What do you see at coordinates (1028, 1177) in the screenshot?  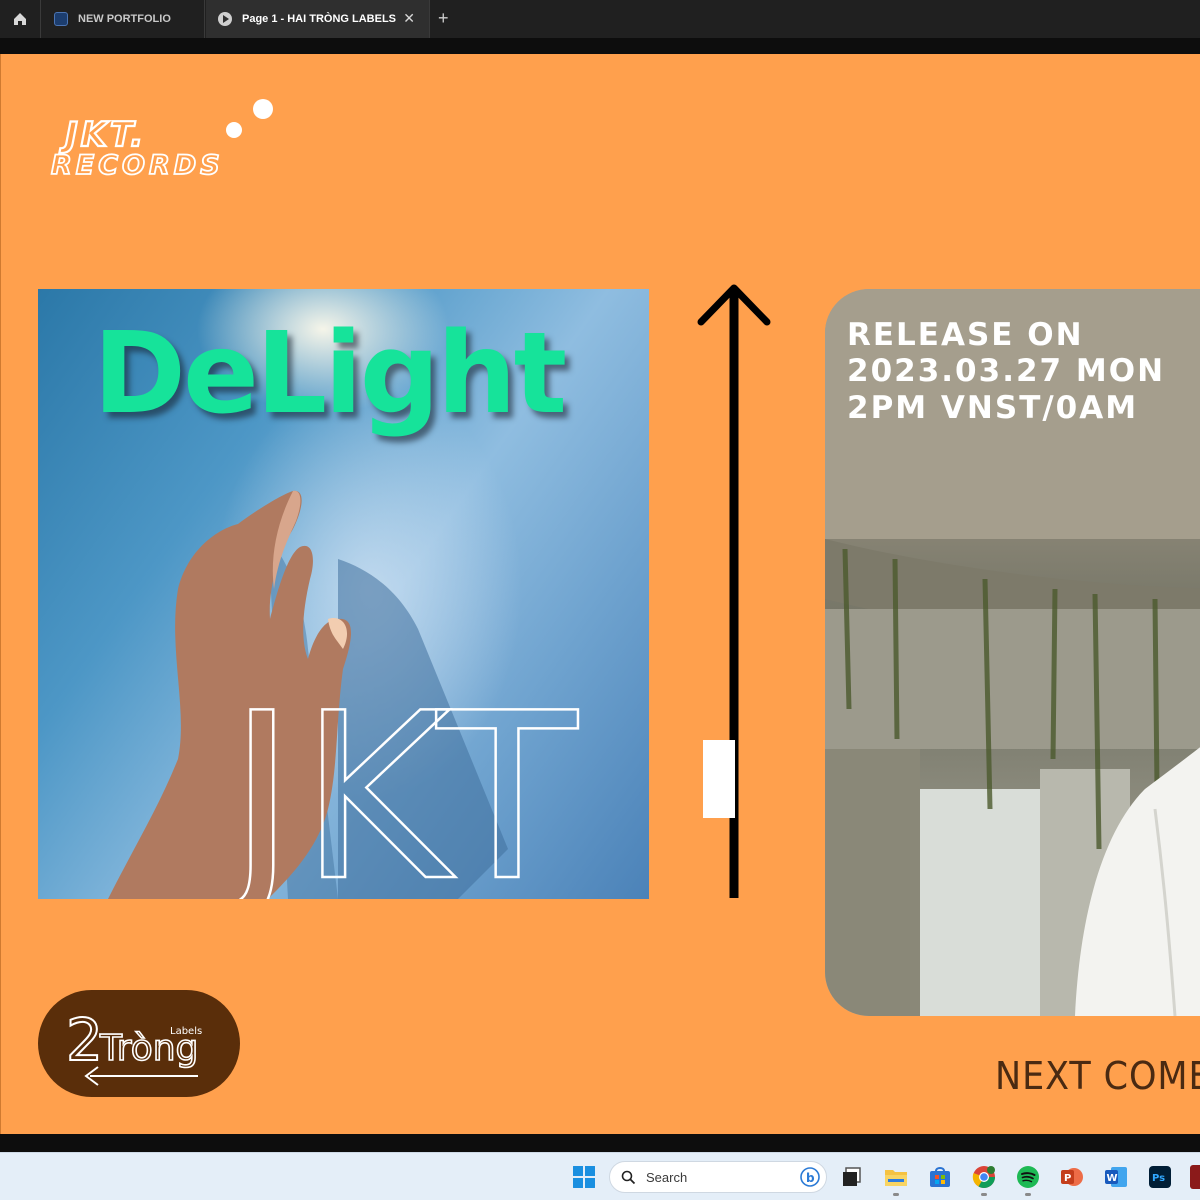 I see `spotify-icon` at bounding box center [1028, 1177].